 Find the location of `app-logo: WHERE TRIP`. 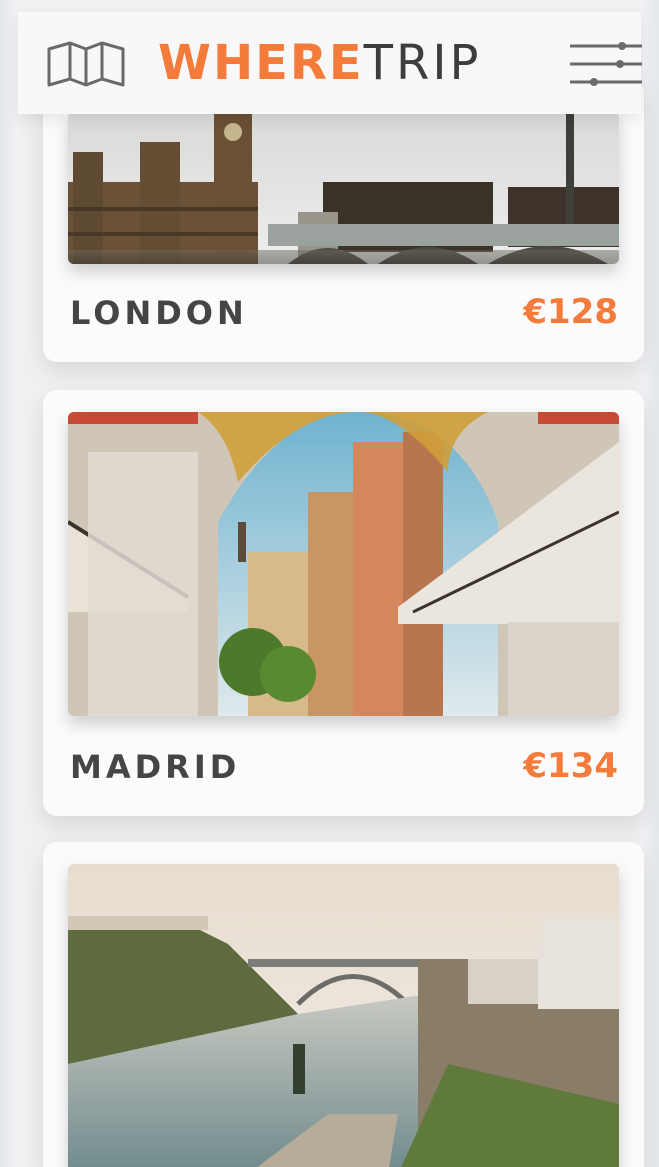

app-logo: WHERE TRIP is located at coordinates (320, 63).